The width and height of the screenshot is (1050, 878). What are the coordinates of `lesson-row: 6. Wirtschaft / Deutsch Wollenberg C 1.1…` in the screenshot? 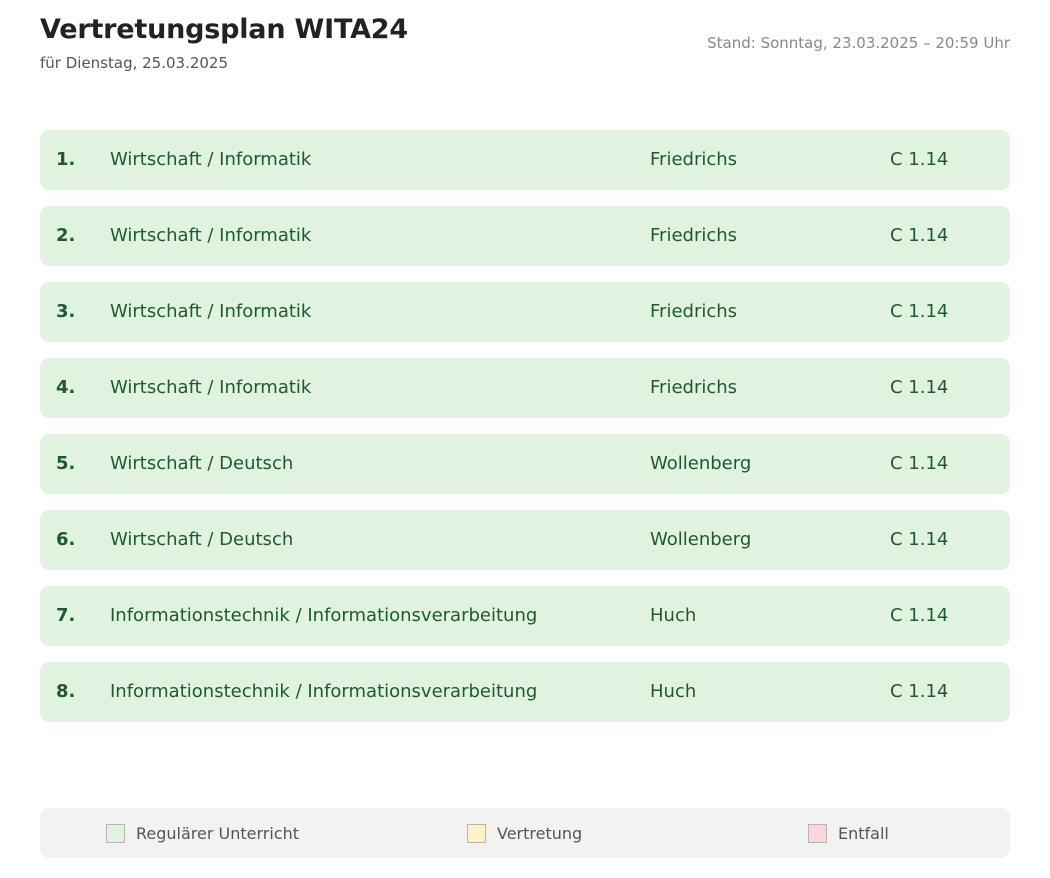 It's located at (525, 540).